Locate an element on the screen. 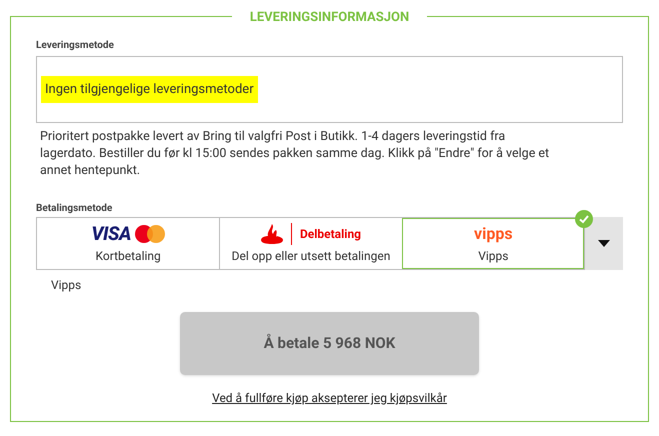 This screenshot has width=659, height=436. card-logo-text: VISA is located at coordinates (111, 233).